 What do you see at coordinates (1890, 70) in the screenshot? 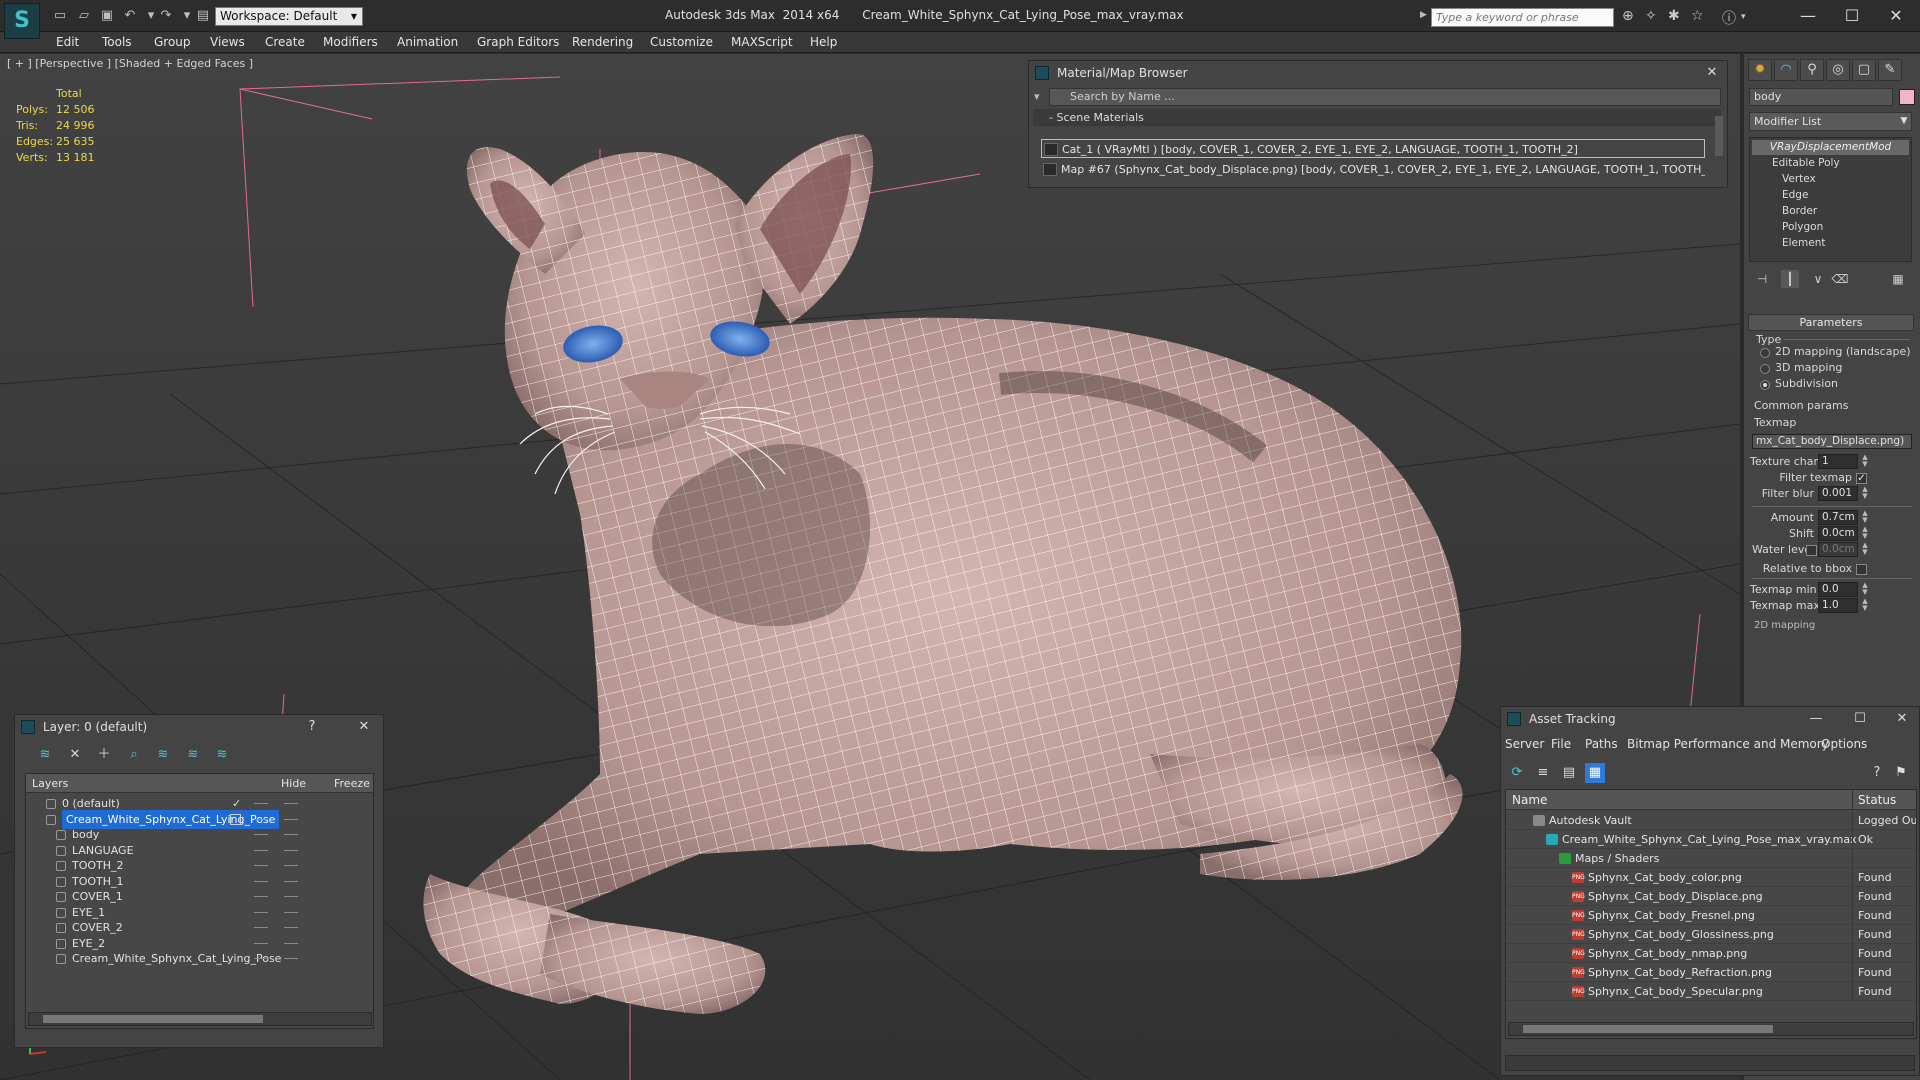
I see `utilities-tab-icon: ✎` at bounding box center [1890, 70].